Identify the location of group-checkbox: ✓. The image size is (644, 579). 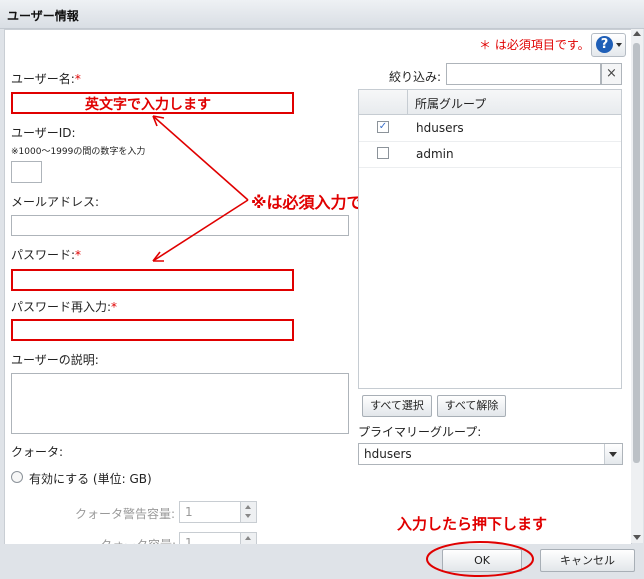
(383, 127).